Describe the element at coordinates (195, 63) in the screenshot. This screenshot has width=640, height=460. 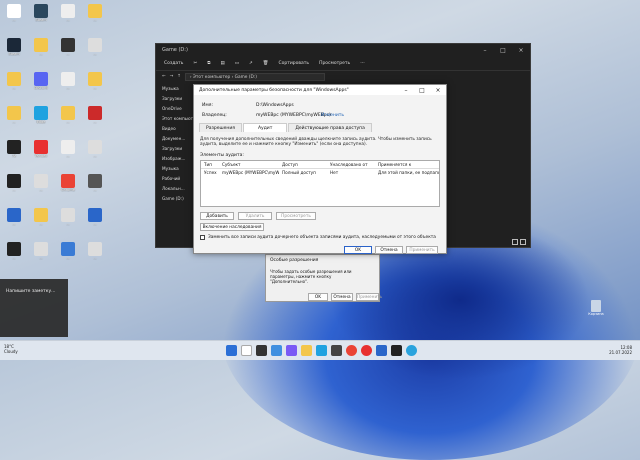
I see `cut-icon: ✂` at that location.